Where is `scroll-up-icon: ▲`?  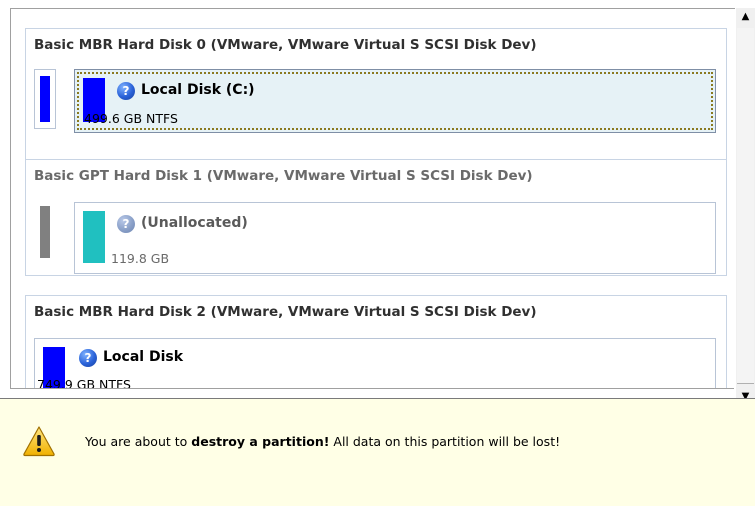 scroll-up-icon: ▲ is located at coordinates (745, 17).